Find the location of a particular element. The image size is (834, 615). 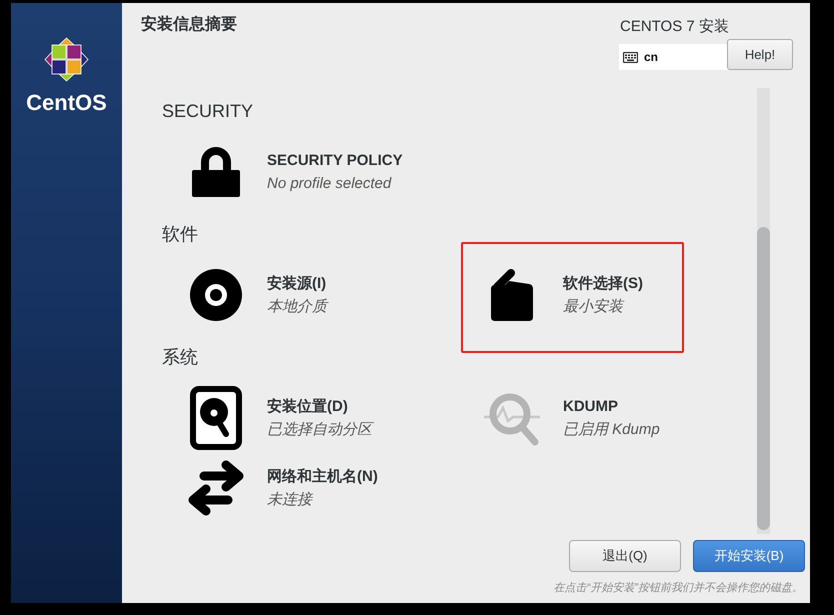

spoke-status: 已选择自动分区 is located at coordinates (319, 430).